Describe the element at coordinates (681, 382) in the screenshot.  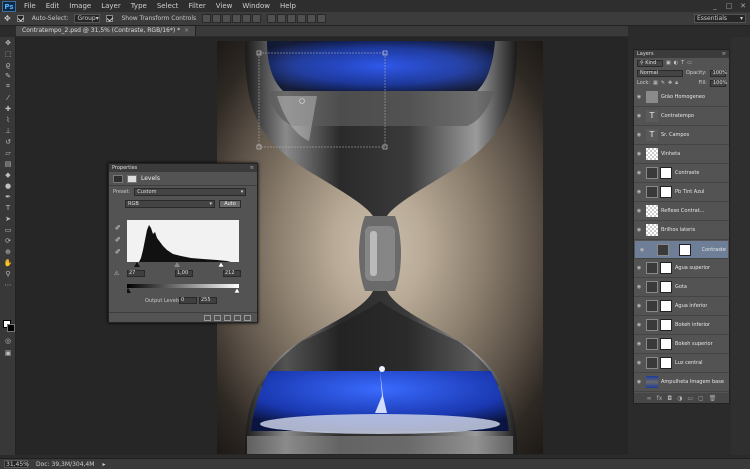
I see `layer-row: ◉ Ampulheta Imagem base` at that location.